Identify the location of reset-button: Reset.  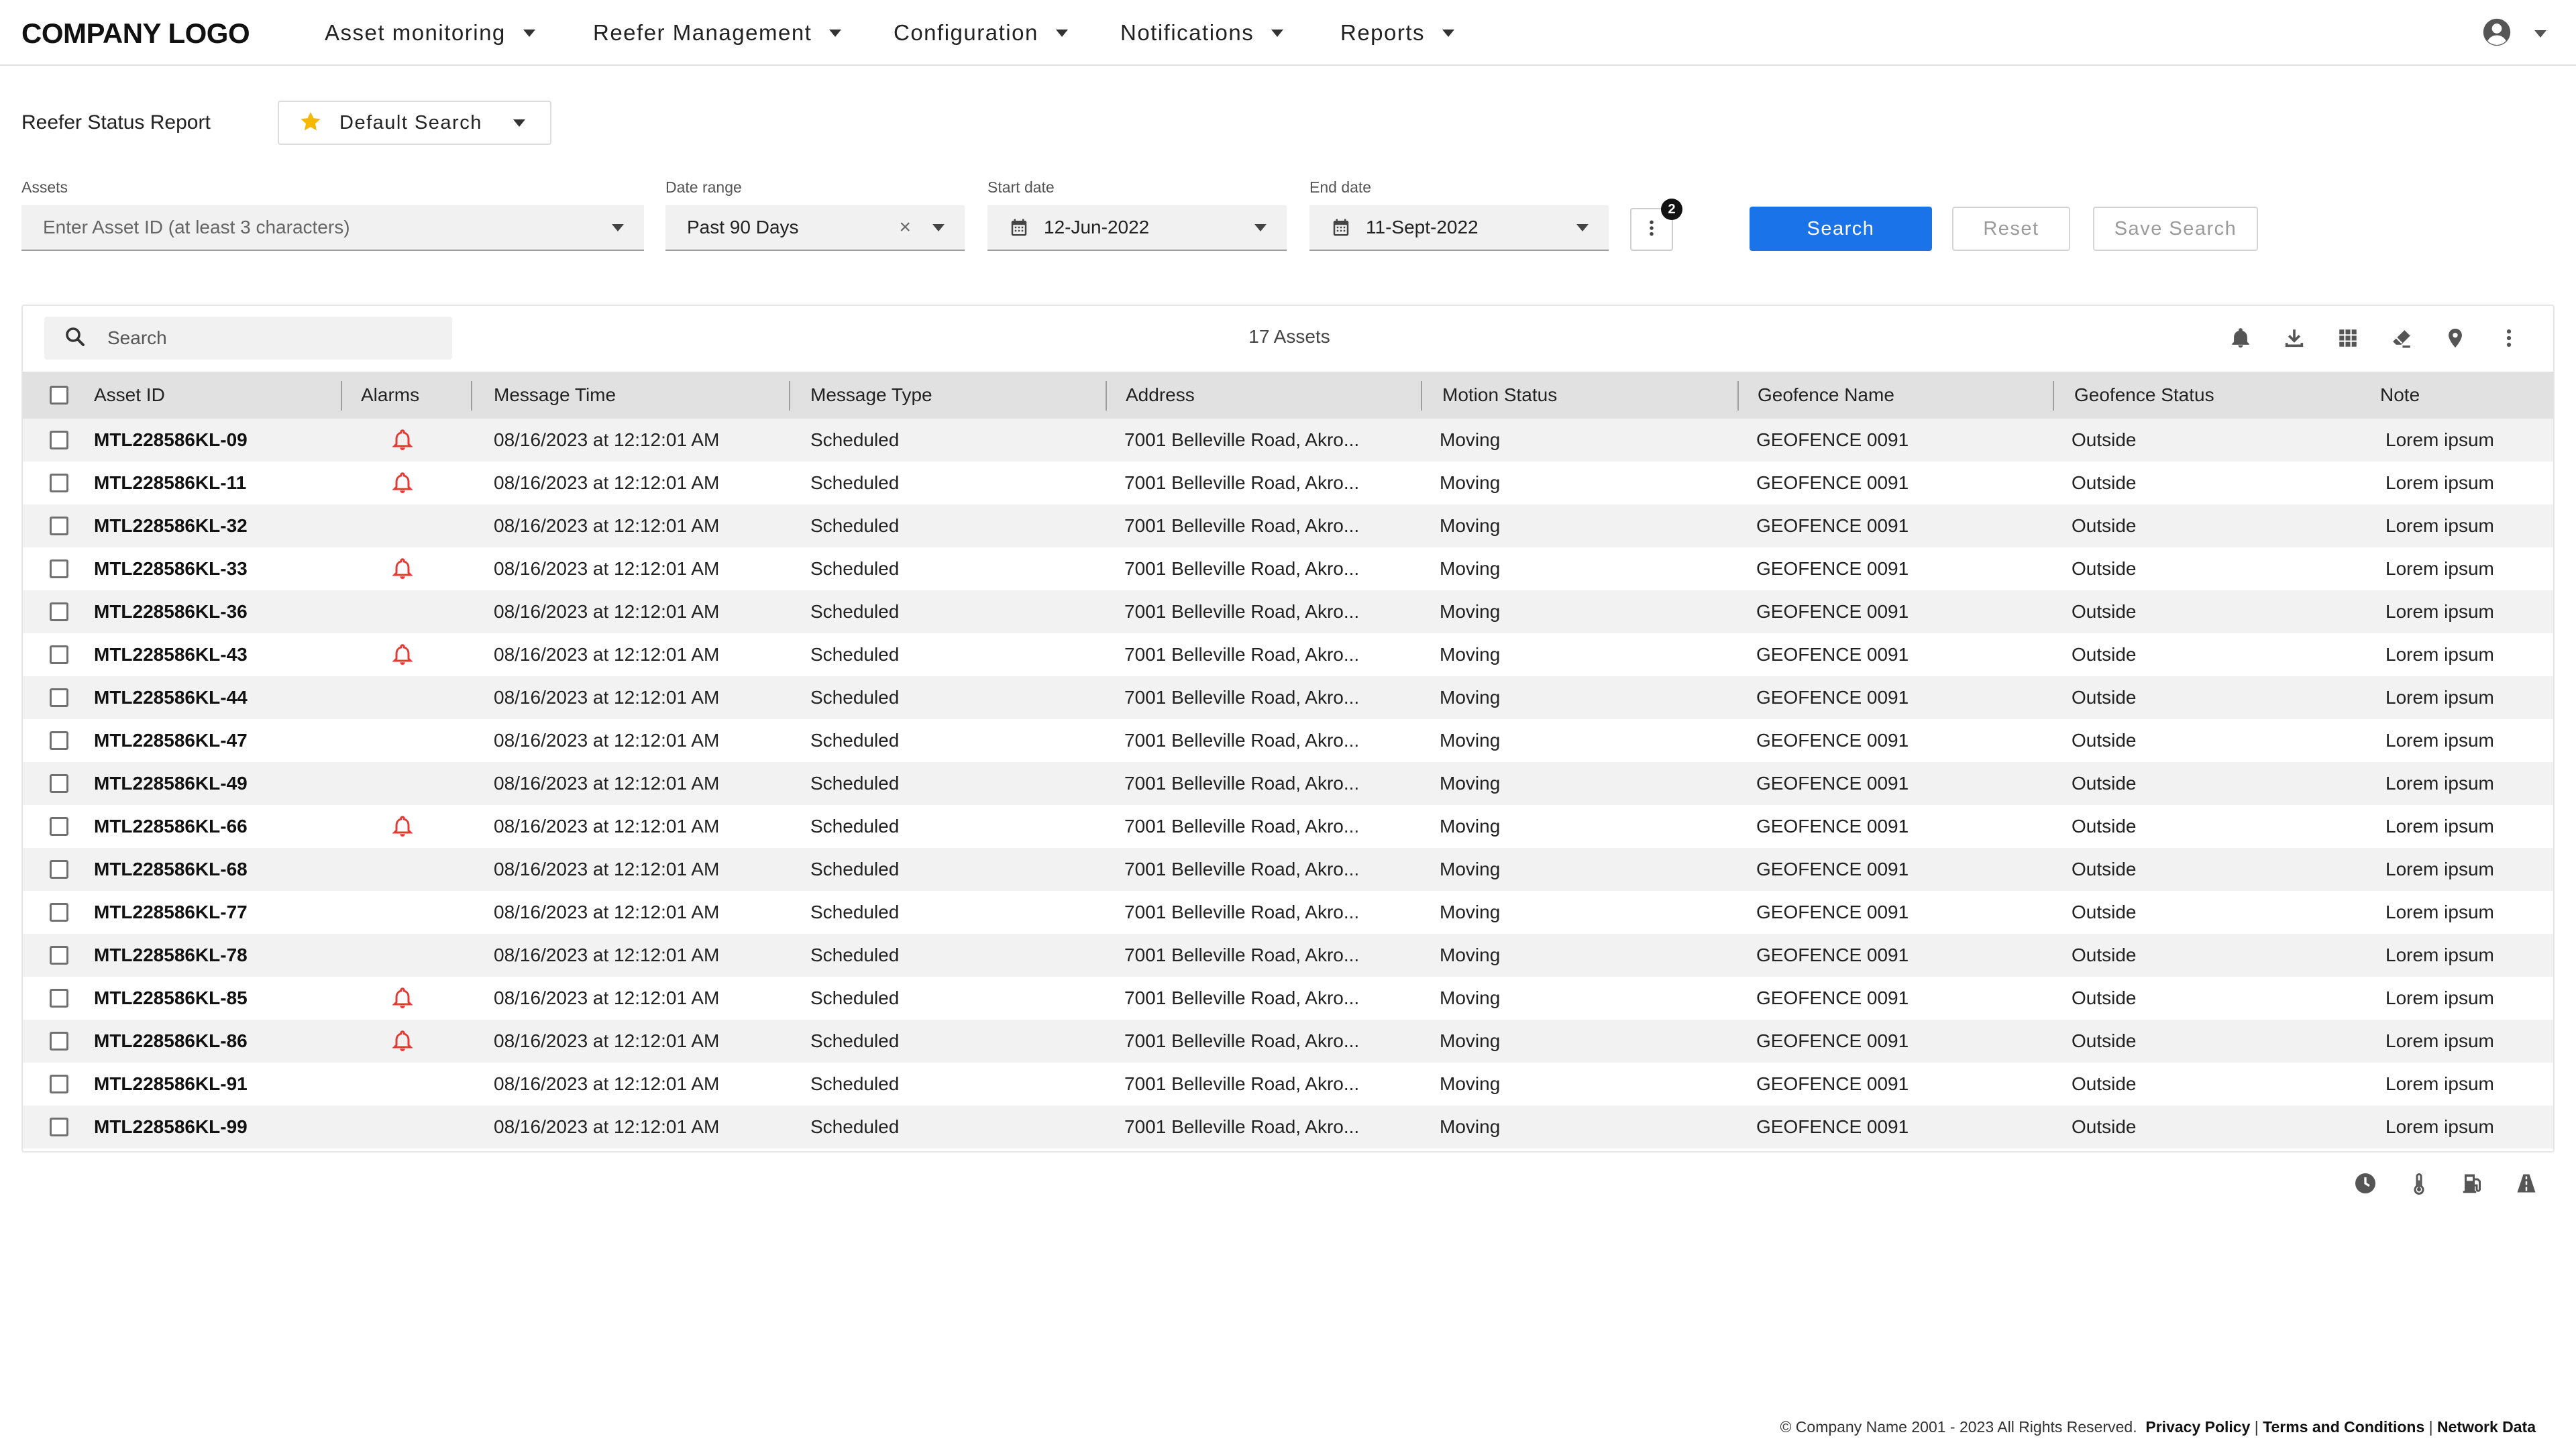
(2011, 229).